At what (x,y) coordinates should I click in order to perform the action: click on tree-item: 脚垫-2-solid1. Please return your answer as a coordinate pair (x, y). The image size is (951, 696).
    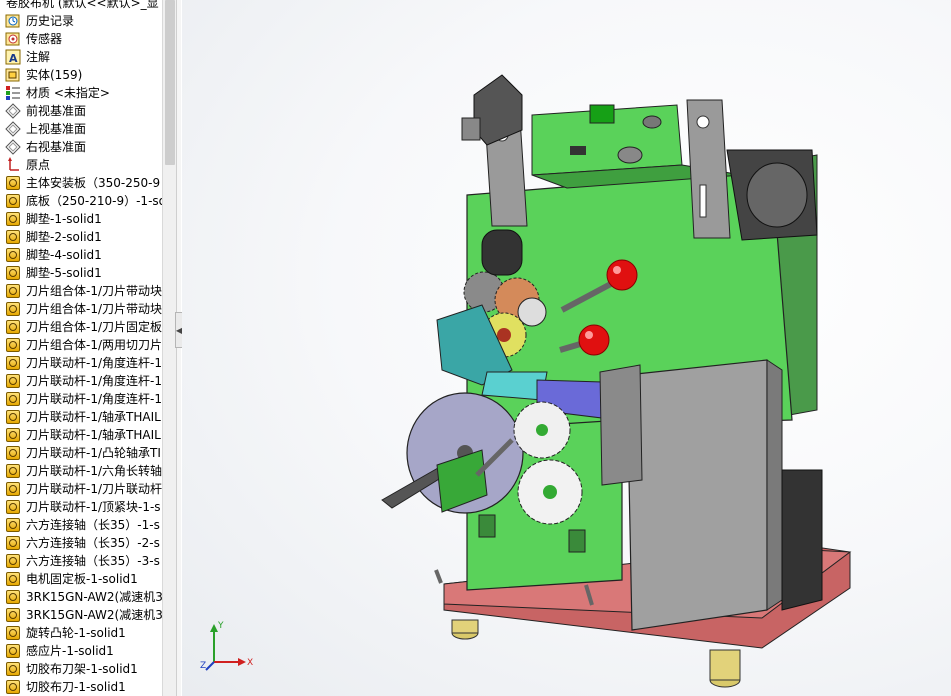
    Looking at the image, I should click on (81, 237).